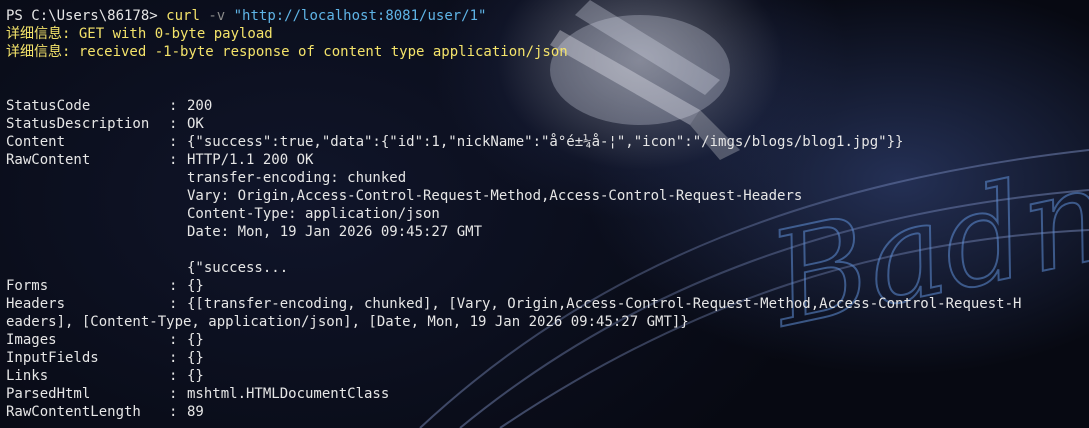 This screenshot has height=428, width=1089. What do you see at coordinates (36, 142) in the screenshot?
I see `field-key: Content` at bounding box center [36, 142].